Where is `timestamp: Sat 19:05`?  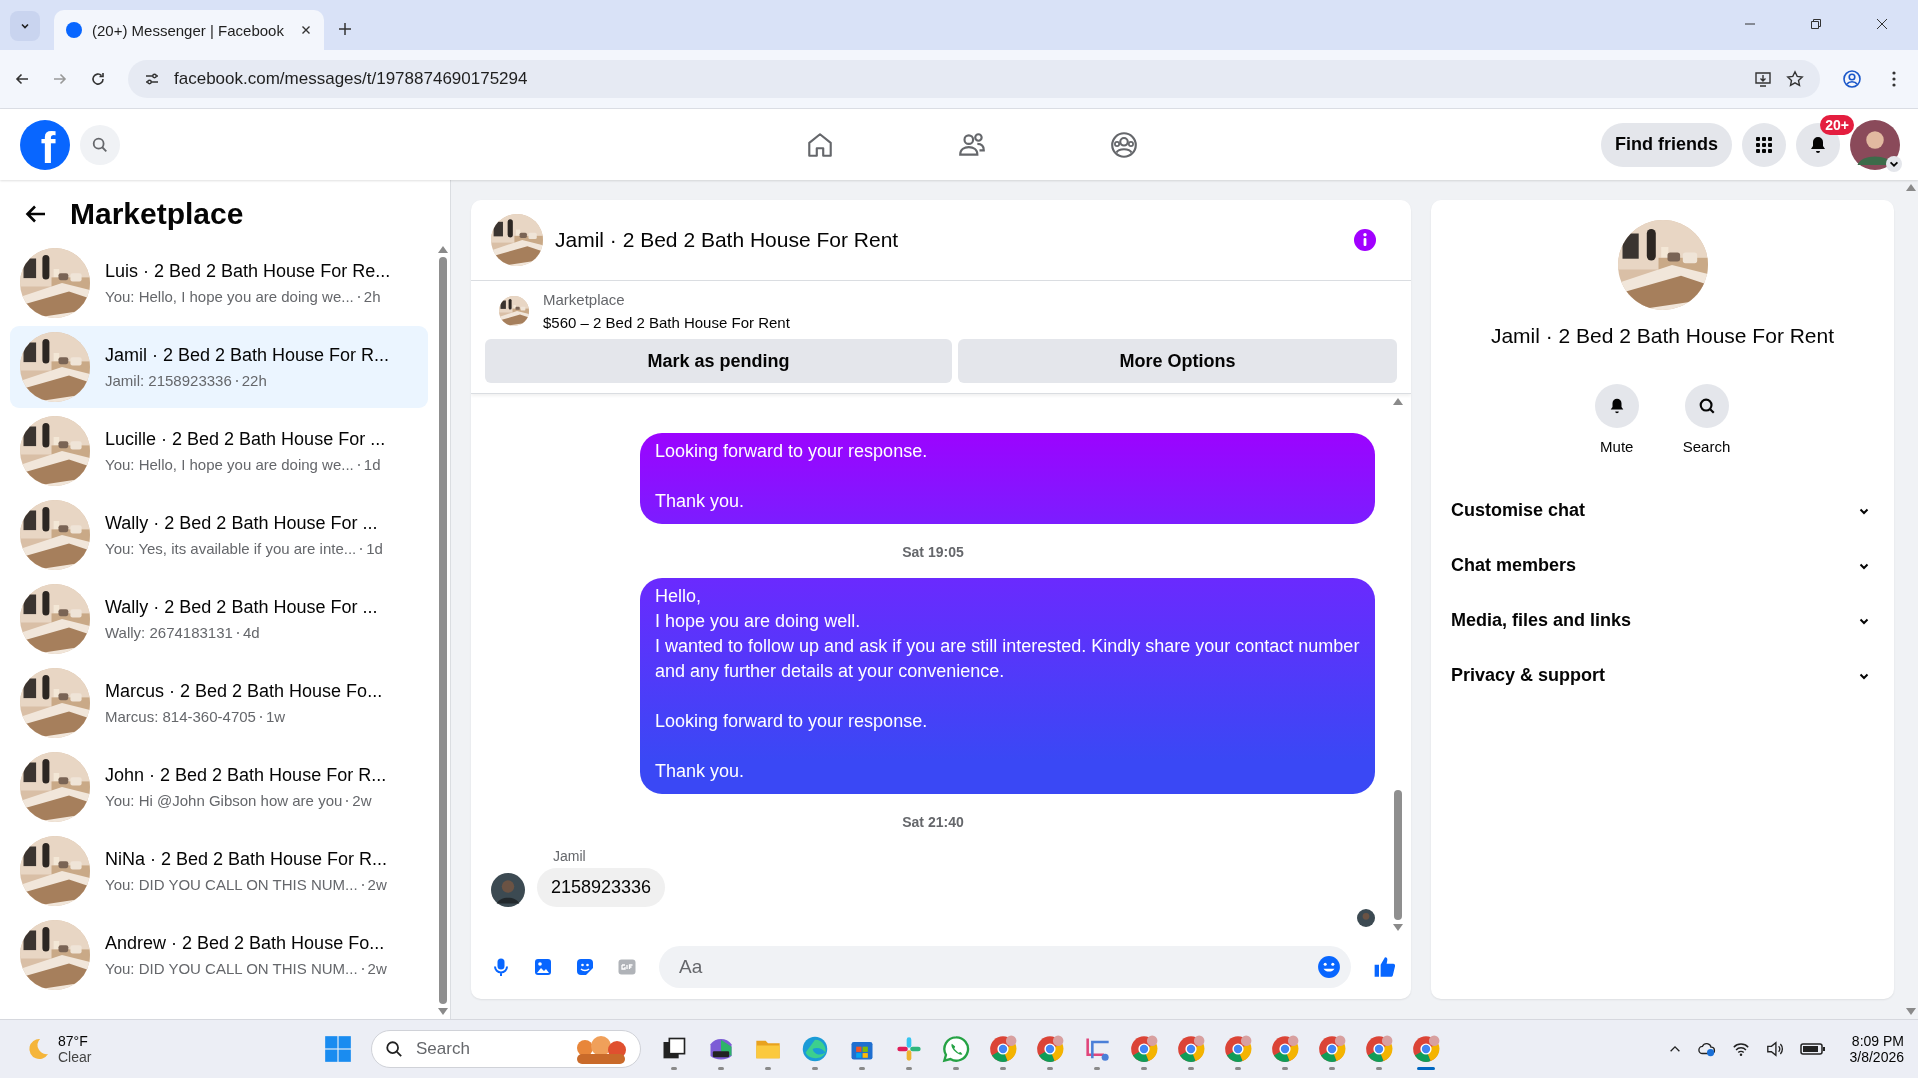
timestamp: Sat 19:05 is located at coordinates (933, 552).